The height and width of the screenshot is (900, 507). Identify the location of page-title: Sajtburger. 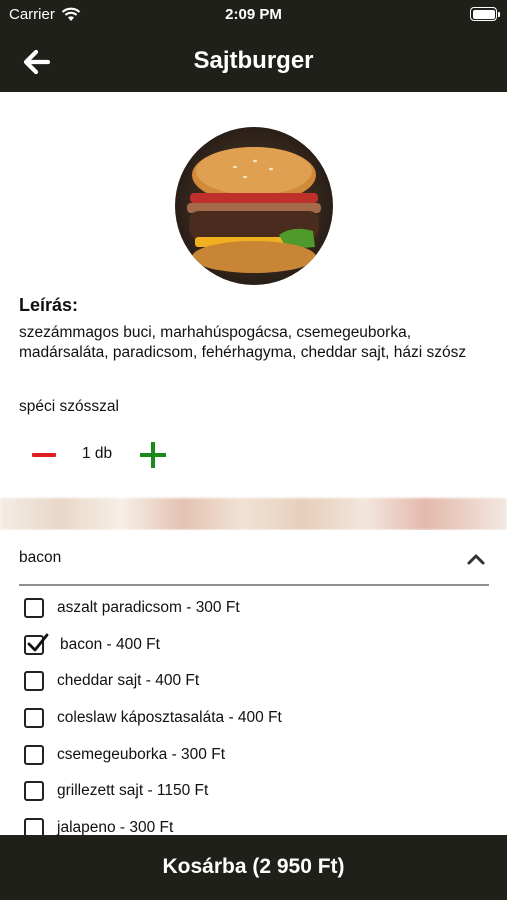
(253, 60).